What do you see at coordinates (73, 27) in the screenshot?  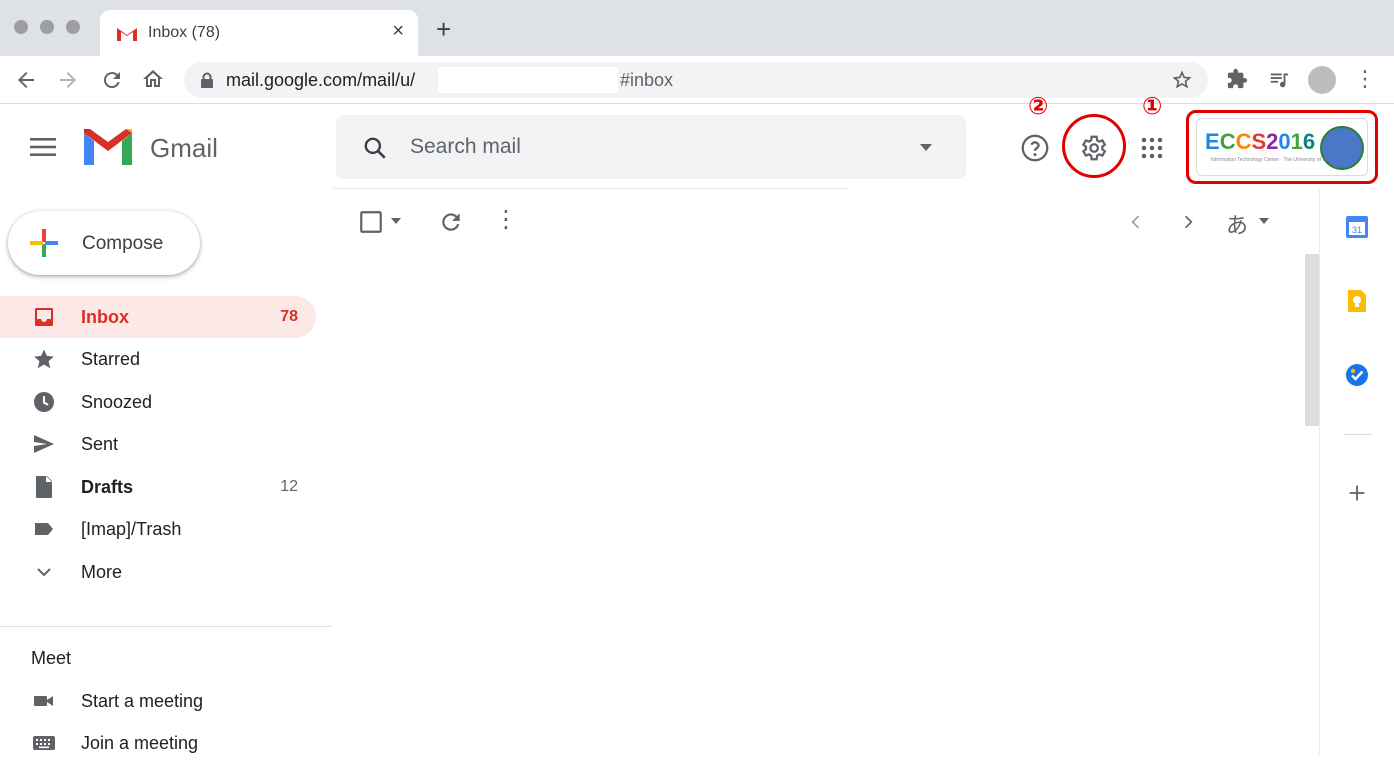 I see `window-zoom-dot` at bounding box center [73, 27].